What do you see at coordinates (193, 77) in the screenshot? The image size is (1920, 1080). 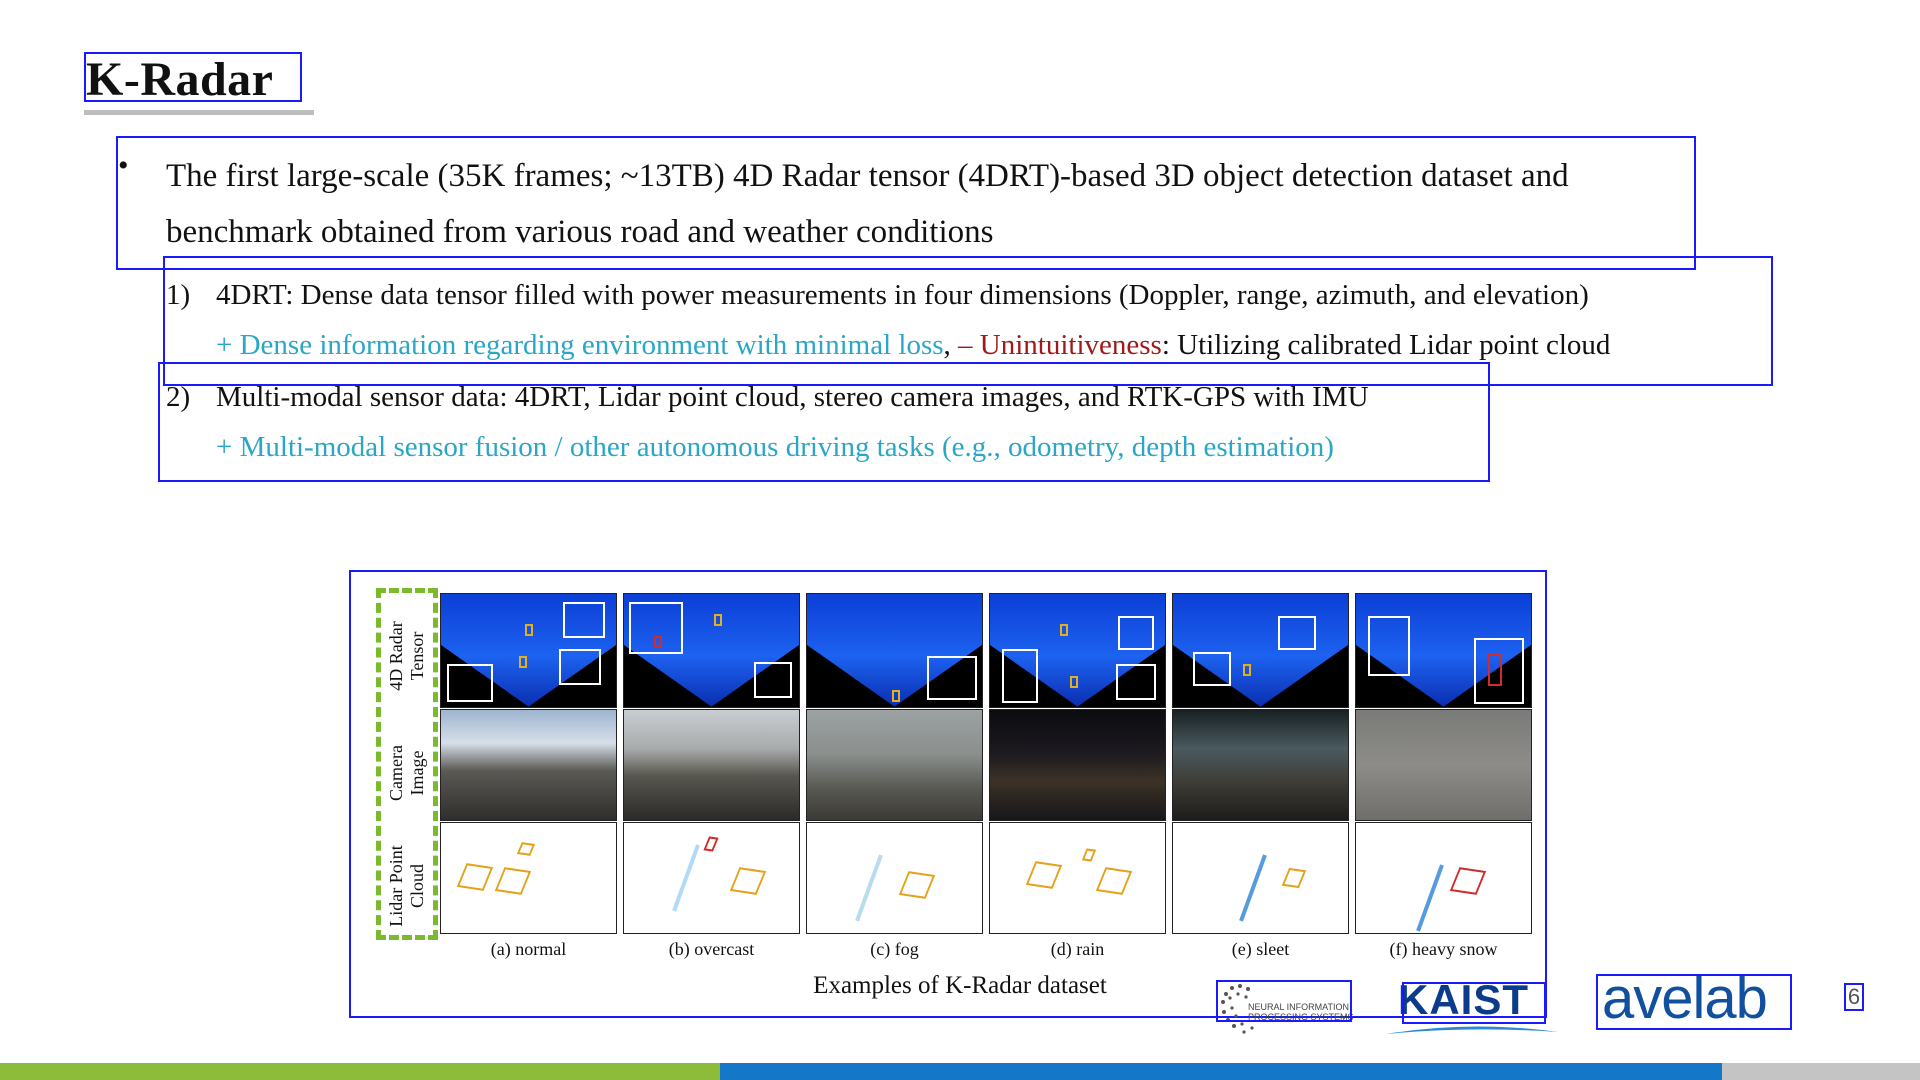 I see `title-highlight-box` at bounding box center [193, 77].